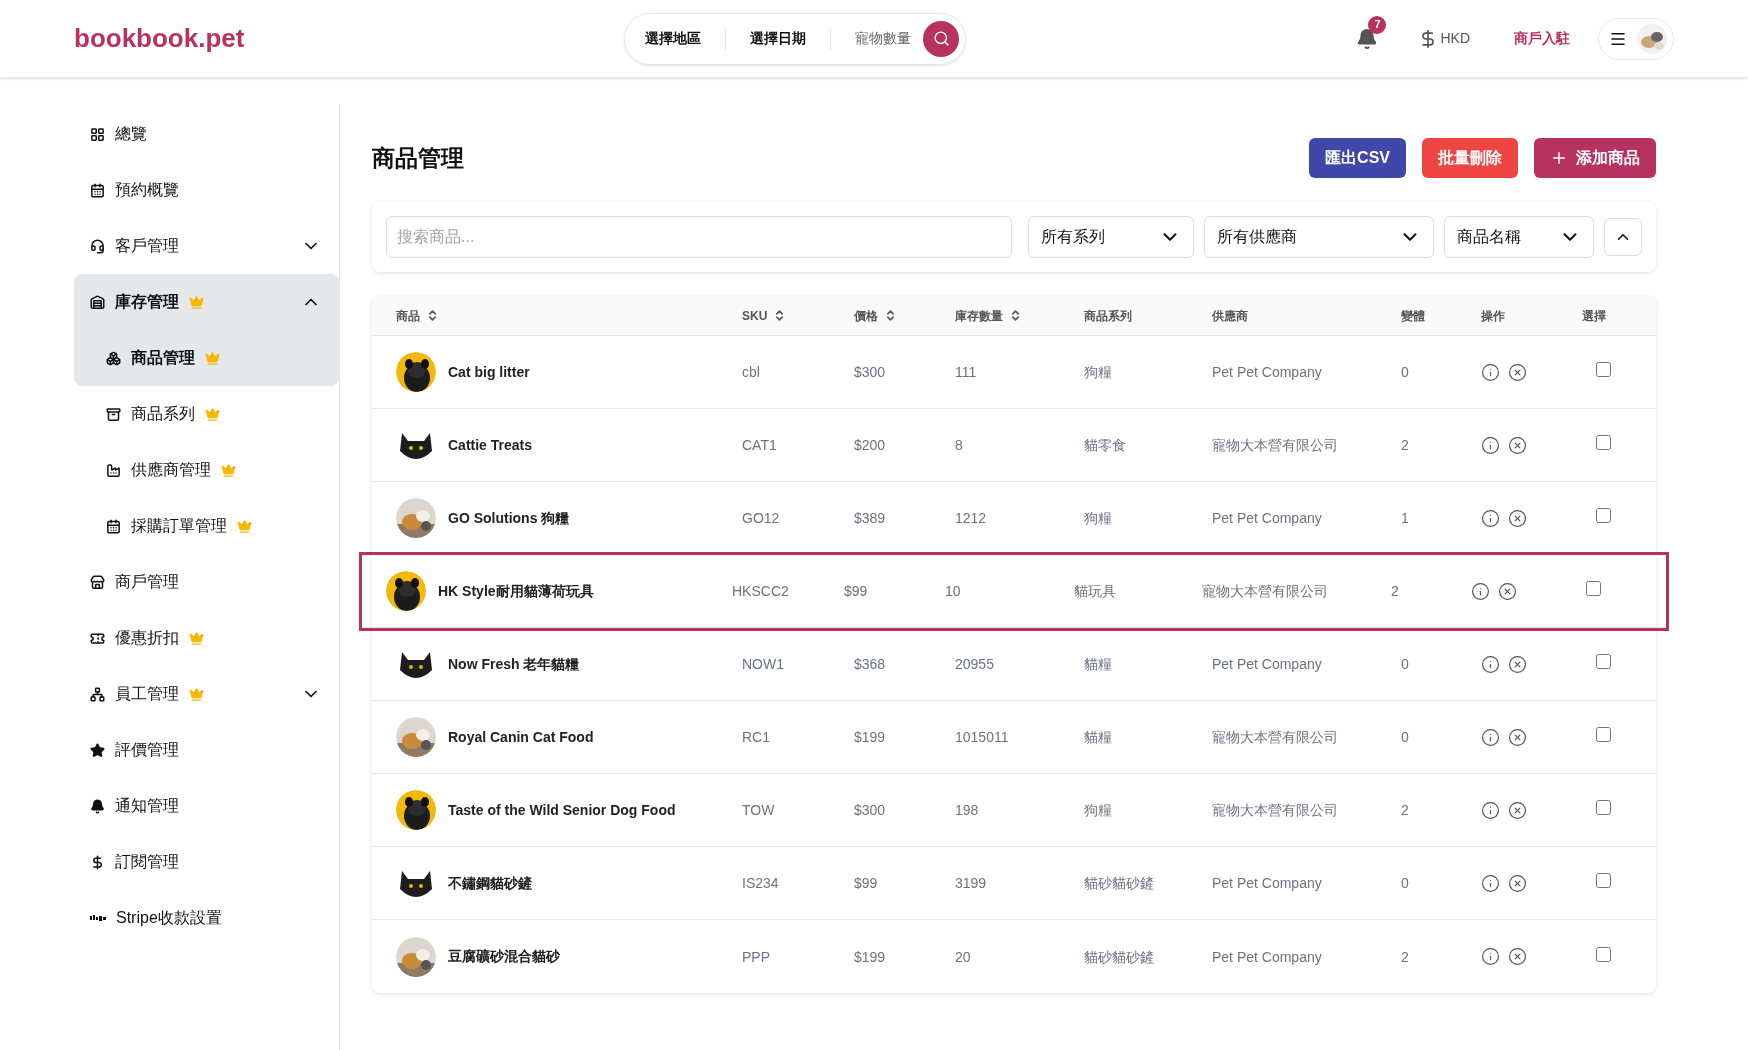 This screenshot has height=1050, width=1748. Describe the element at coordinates (97, 750) in the screenshot. I see `star-icon` at that location.